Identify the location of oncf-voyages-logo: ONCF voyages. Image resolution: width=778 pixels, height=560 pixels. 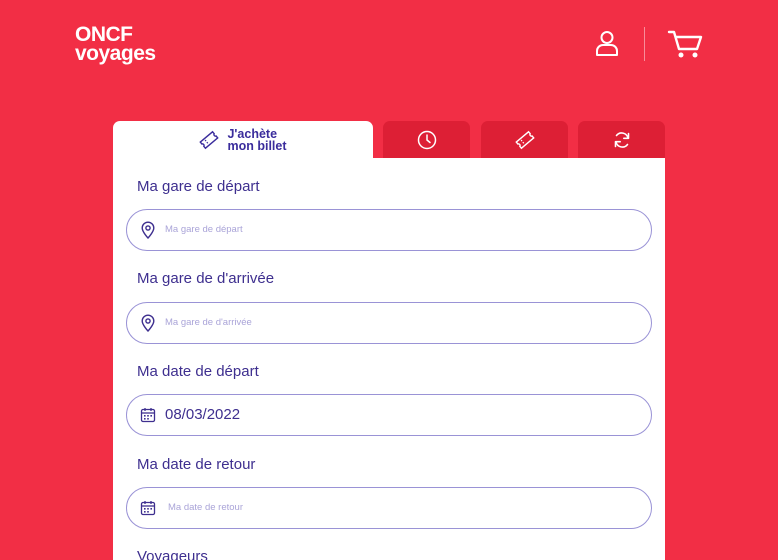
(115, 44).